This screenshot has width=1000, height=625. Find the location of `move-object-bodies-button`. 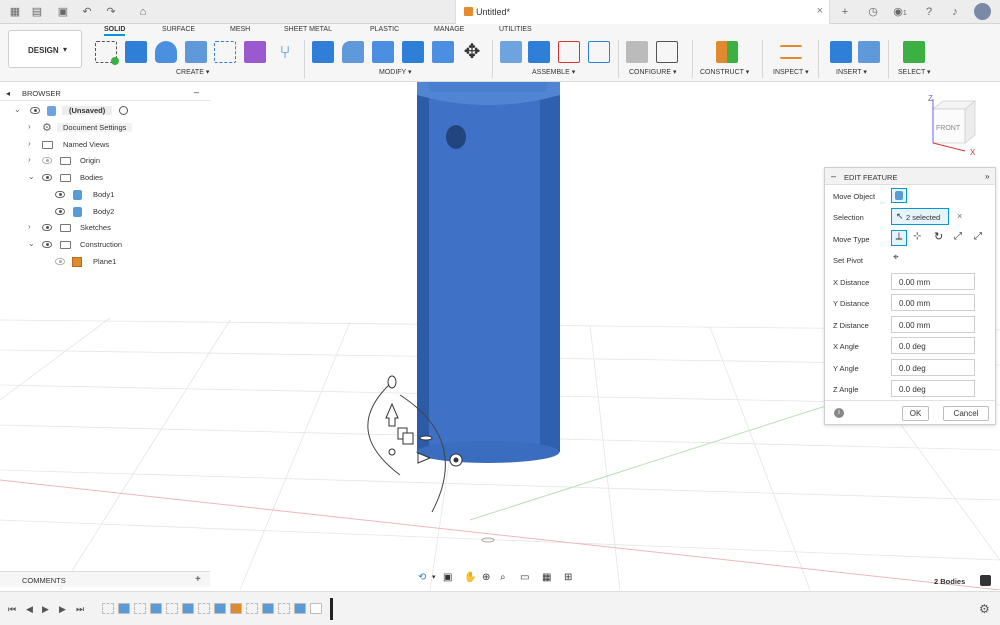

move-object-bodies-button is located at coordinates (899, 195).